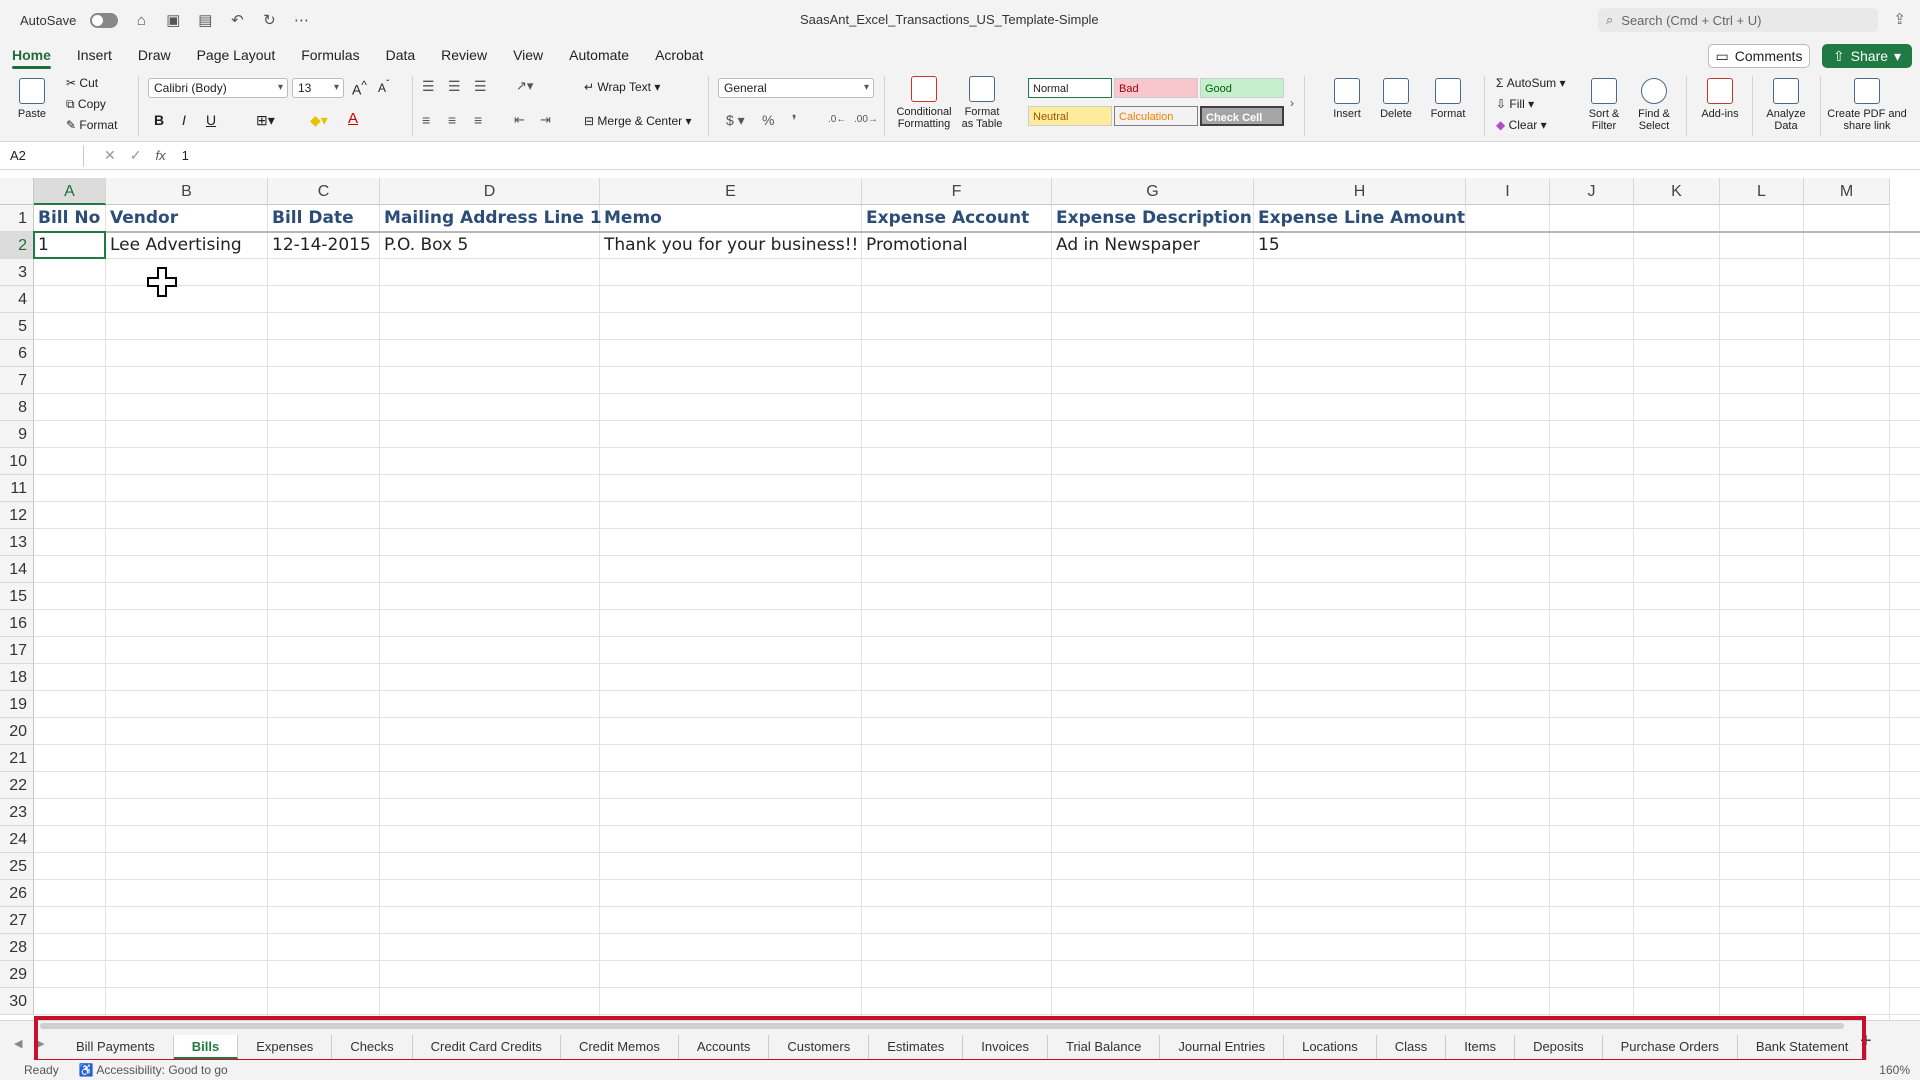  Describe the element at coordinates (17, 758) in the screenshot. I see `row-header-21: 21` at that location.